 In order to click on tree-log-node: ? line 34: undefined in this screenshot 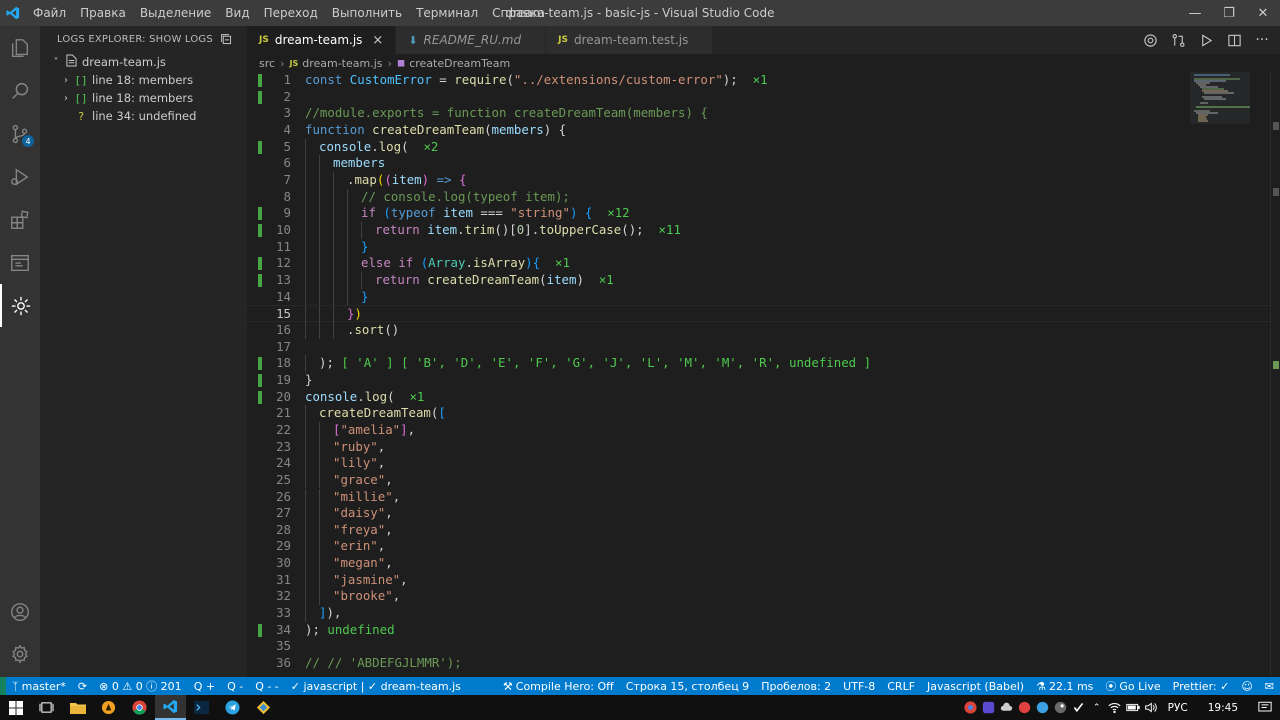, I will do `click(143, 116)`.